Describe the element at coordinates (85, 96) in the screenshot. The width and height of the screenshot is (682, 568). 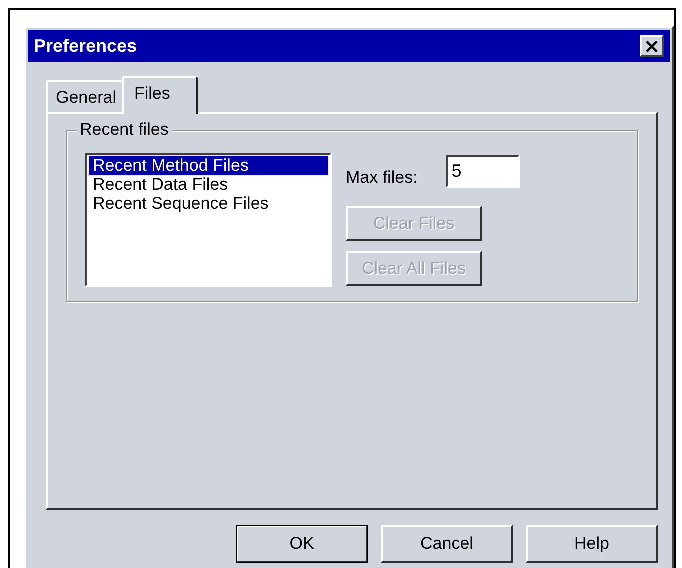
I see `tab: General` at that location.